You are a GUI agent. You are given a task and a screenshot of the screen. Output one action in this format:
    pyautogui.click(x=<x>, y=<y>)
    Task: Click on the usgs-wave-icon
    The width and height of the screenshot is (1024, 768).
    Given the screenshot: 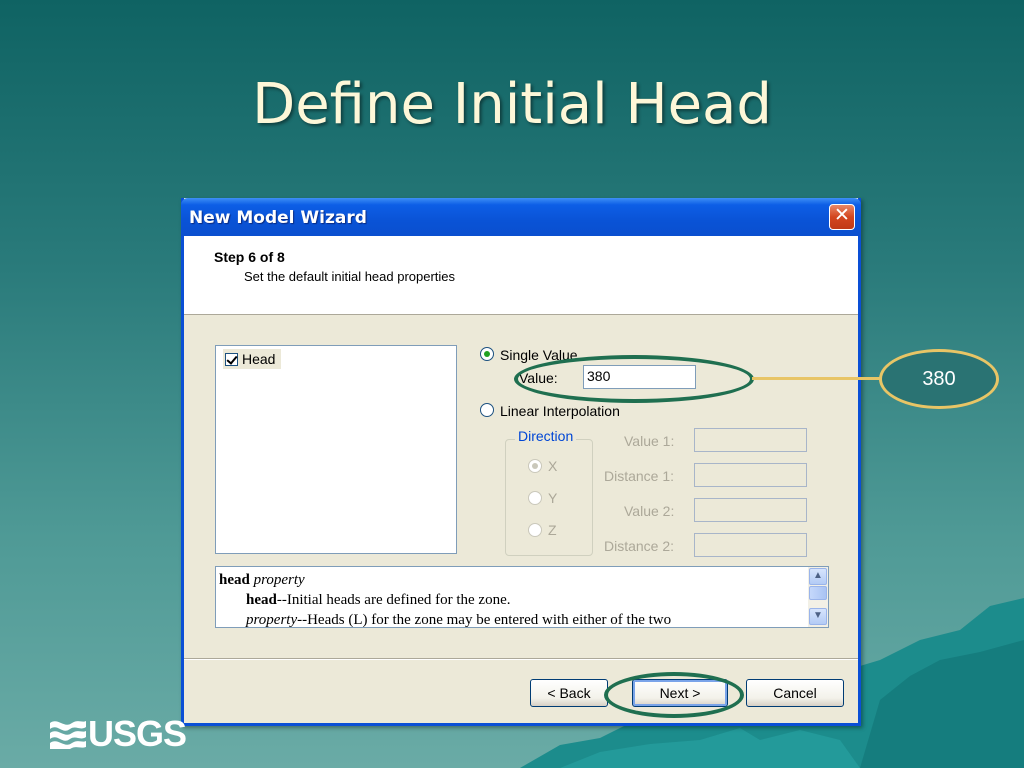 What is the action you would take?
    pyautogui.click(x=68, y=735)
    